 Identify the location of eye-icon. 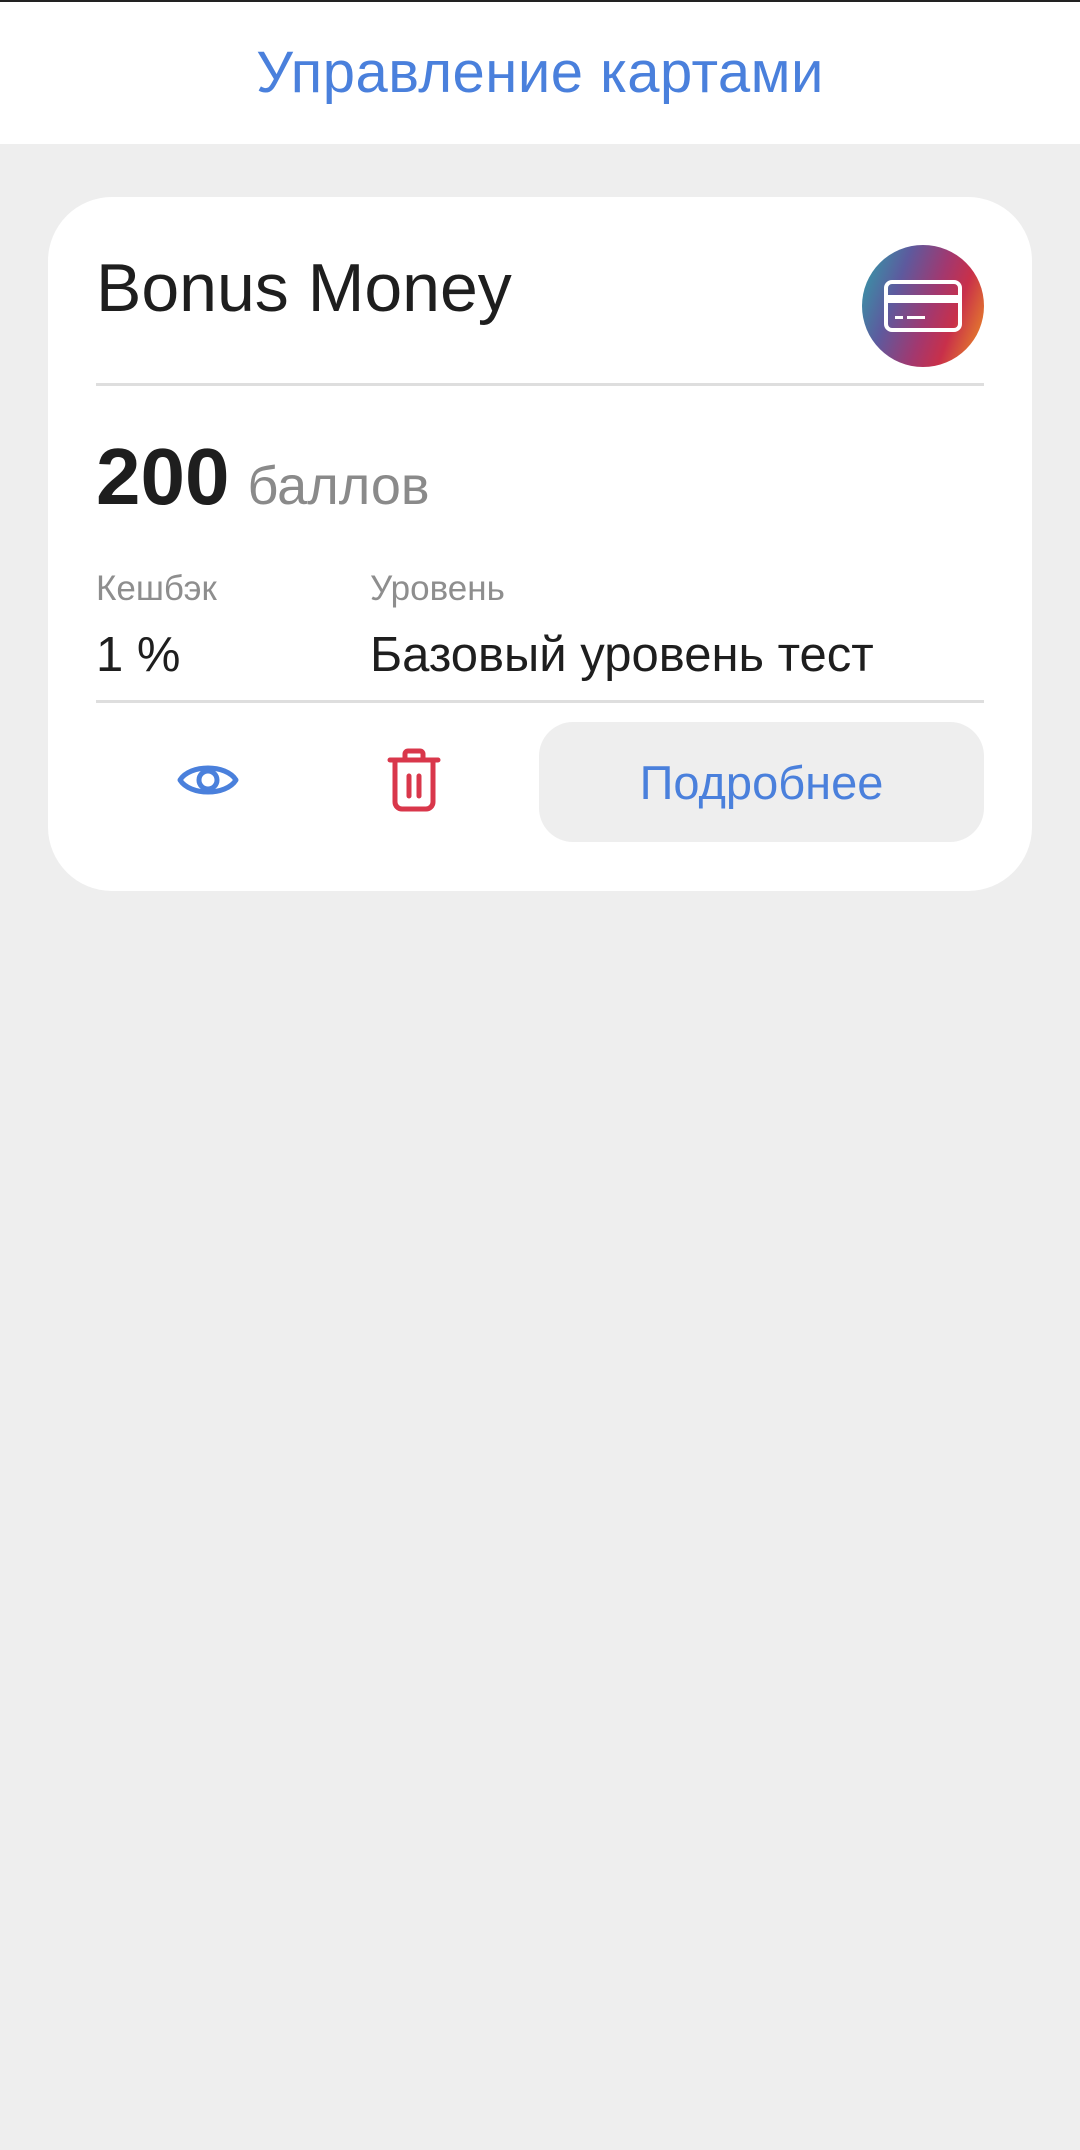
(208, 780).